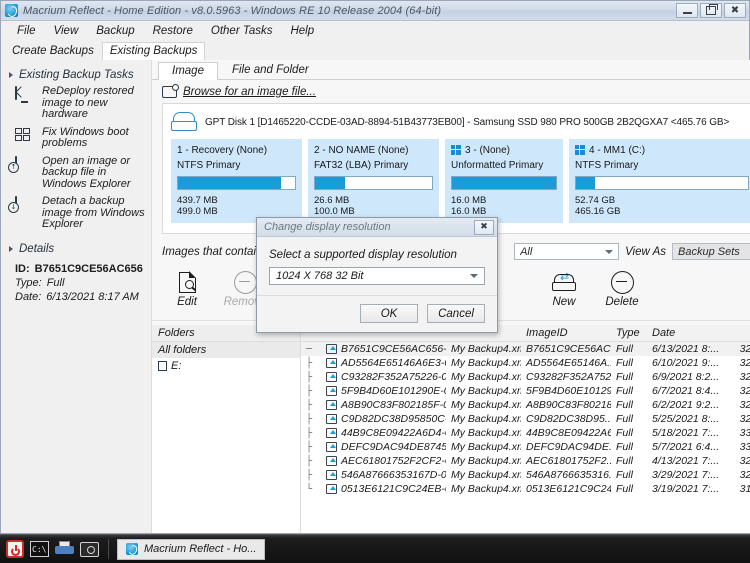 The image size is (750, 563). What do you see at coordinates (173, 31) in the screenshot?
I see `menu-restore: Restore` at bounding box center [173, 31].